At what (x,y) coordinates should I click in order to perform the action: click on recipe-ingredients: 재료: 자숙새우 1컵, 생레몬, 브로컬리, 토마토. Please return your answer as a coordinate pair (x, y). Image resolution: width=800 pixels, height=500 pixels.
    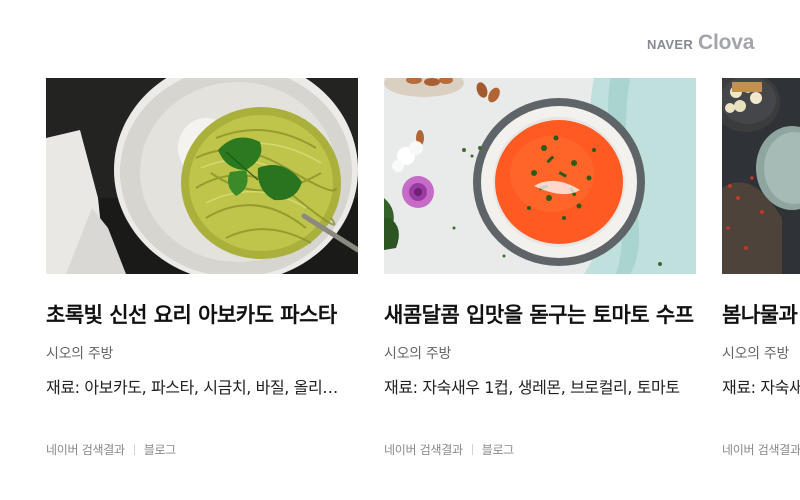
    Looking at the image, I should click on (532, 387).